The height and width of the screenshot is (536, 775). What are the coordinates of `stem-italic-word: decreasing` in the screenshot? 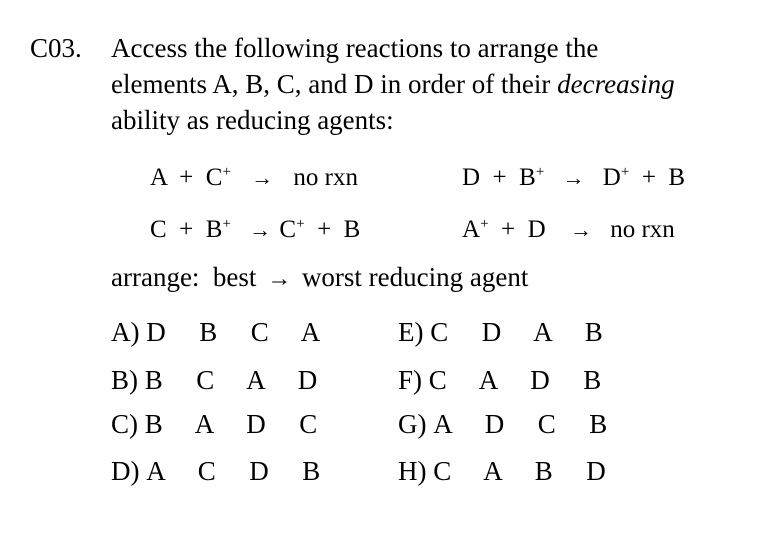 It's located at (616, 84).